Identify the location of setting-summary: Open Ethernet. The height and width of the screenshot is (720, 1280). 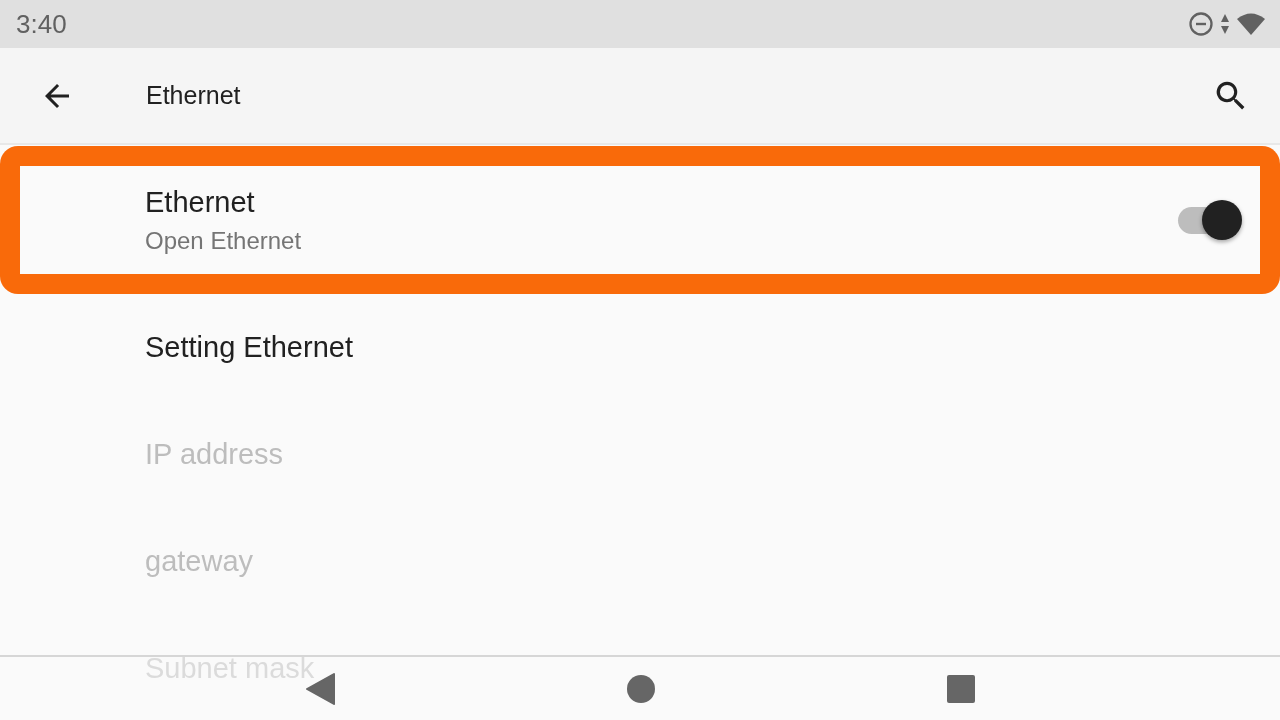
(223, 240).